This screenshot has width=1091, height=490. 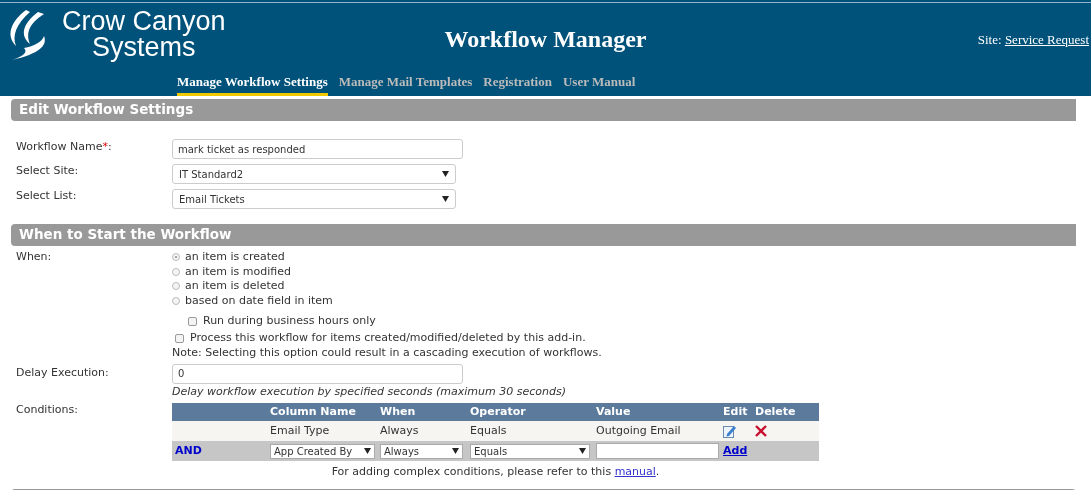 I want to click on field-label: Delay Execution:, so click(x=62, y=372).